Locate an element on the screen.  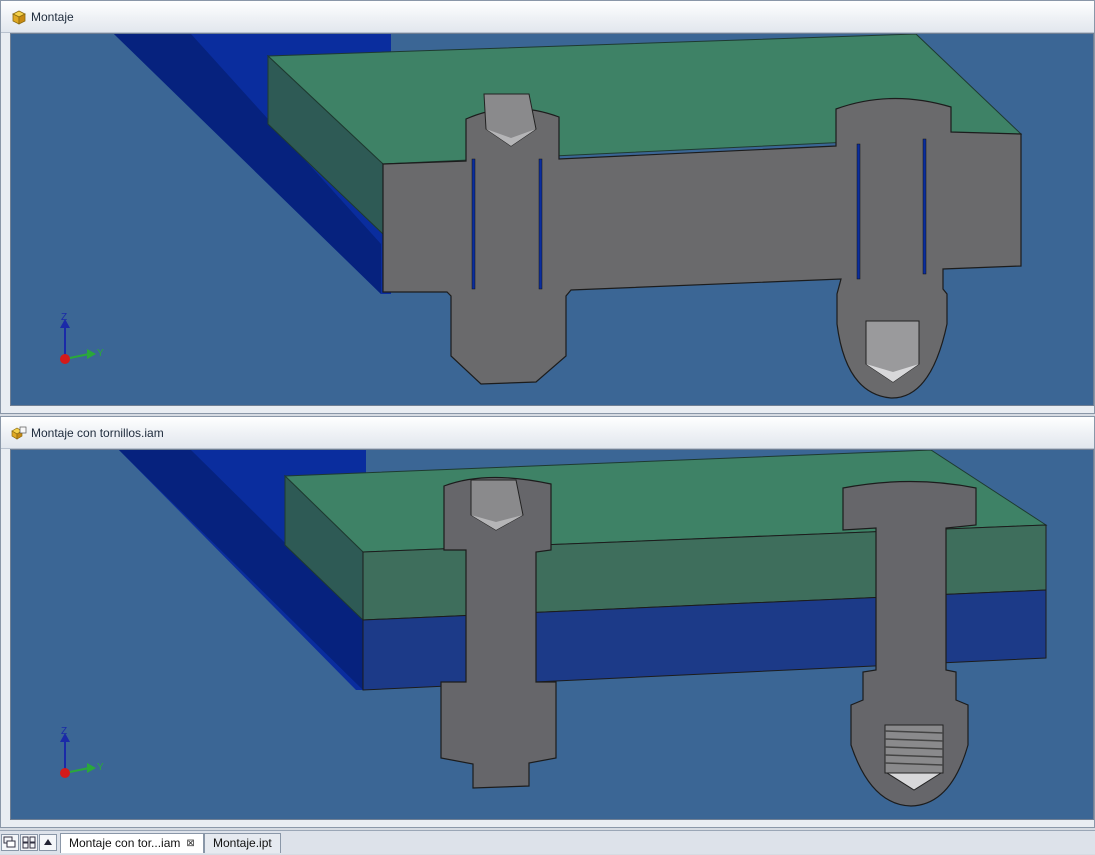
document-tab-bar: Montaje con tor...iam ⊠ Montaje.ipt is located at coordinates (547, 842).